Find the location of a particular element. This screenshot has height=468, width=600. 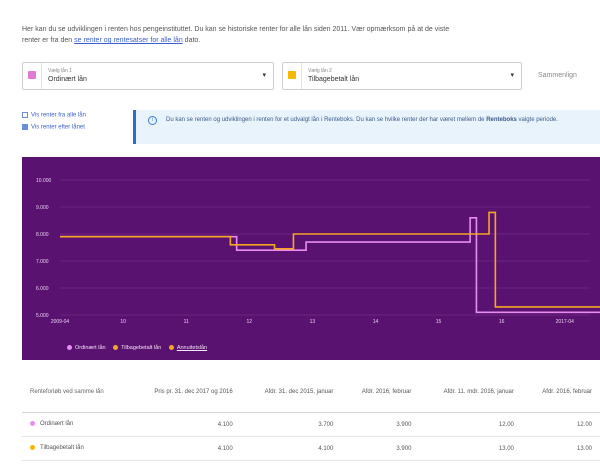

loan-1-label: Vælg lån 1 is located at coordinates (60, 71).